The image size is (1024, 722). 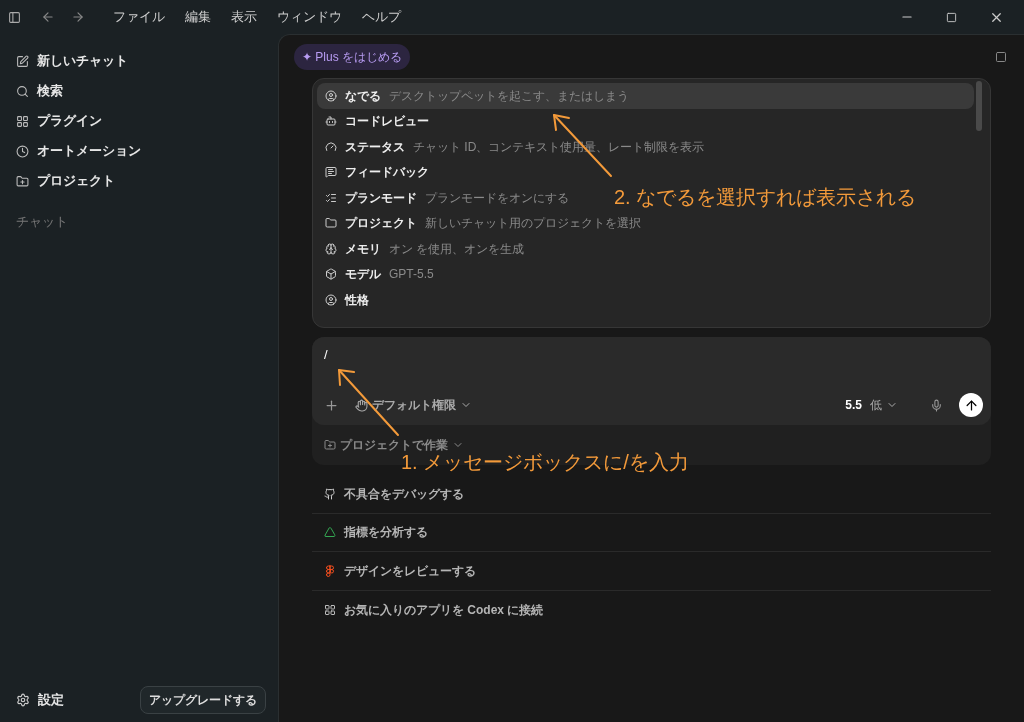 What do you see at coordinates (89, 151) in the screenshot?
I see `sidebar-item: オートメーション` at bounding box center [89, 151].